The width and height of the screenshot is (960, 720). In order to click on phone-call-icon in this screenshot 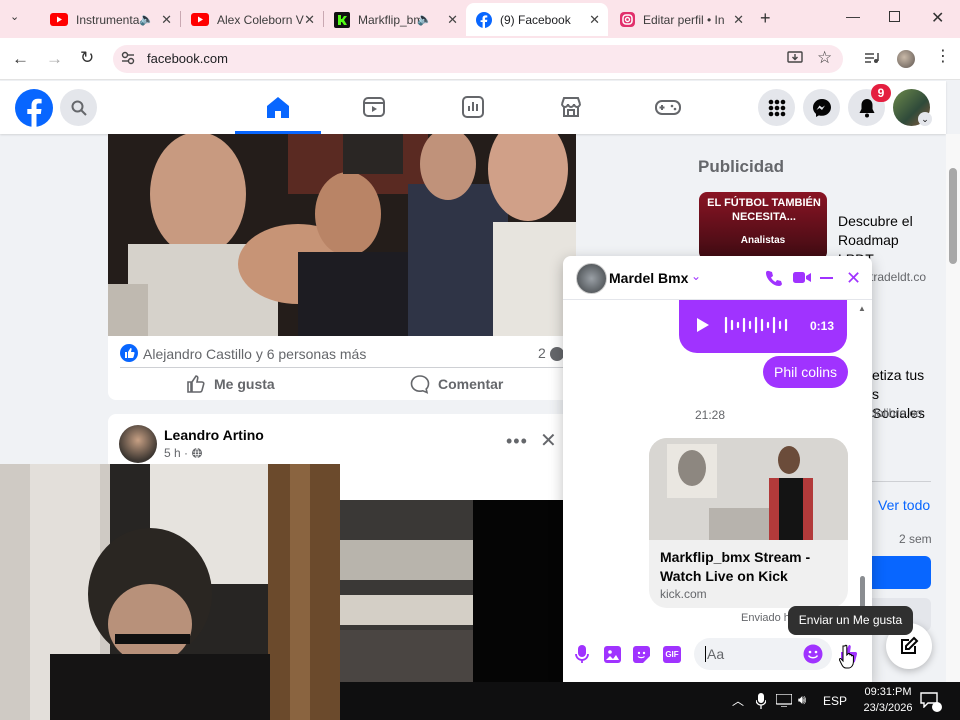, I will do `click(774, 278)`.